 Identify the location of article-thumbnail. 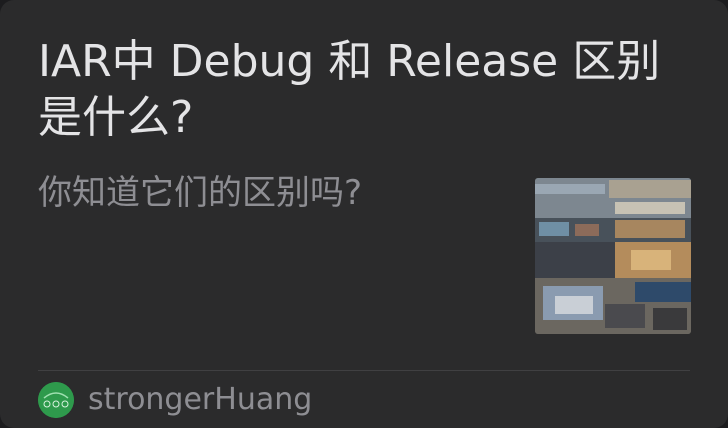
(613, 256).